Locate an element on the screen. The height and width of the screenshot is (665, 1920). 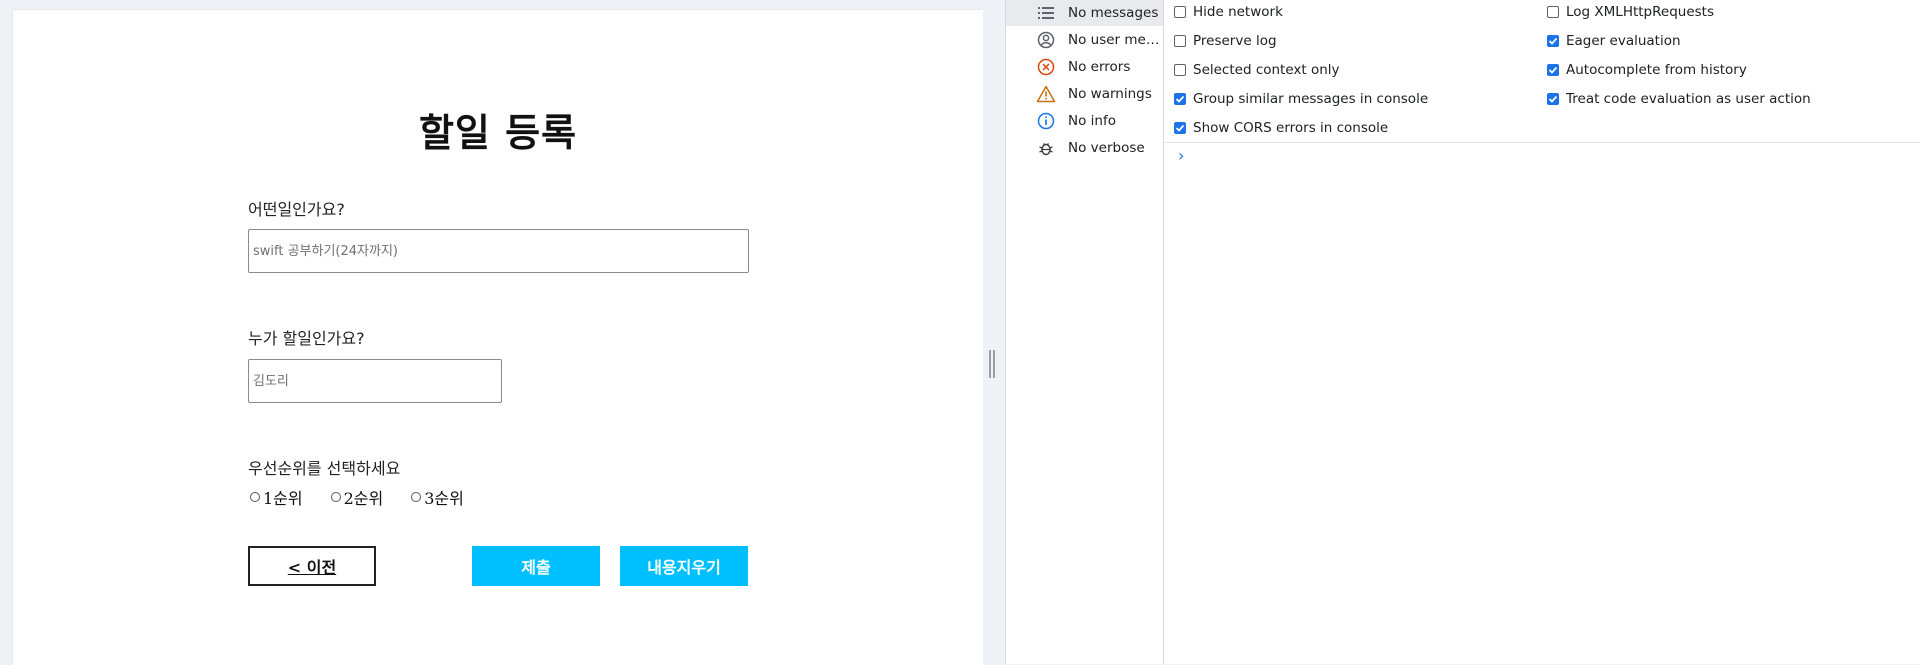
settings-divider is located at coordinates (1542, 142).